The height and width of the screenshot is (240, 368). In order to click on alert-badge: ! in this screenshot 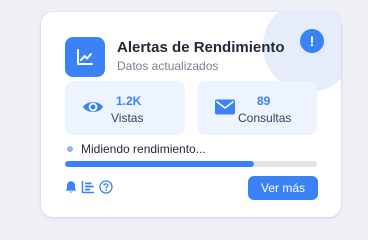, I will do `click(312, 41)`.